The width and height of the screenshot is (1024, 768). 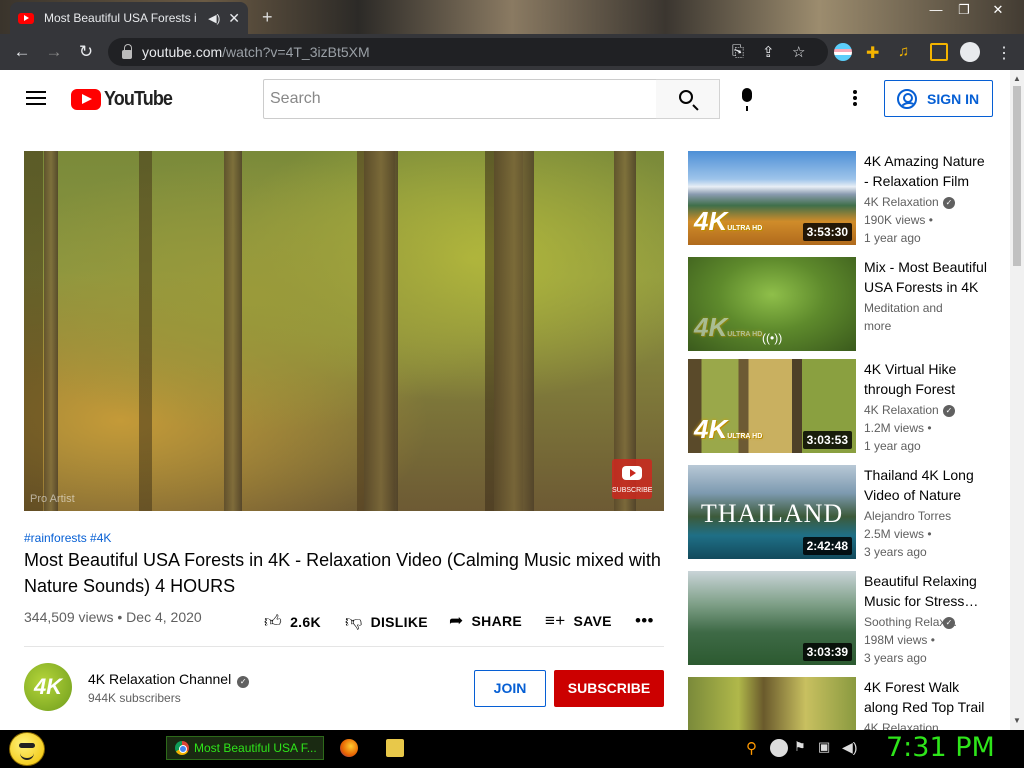 What do you see at coordinates (728, 221) in the screenshot?
I see `4k-ultrahd-badge: 4KULTRA HD` at bounding box center [728, 221].